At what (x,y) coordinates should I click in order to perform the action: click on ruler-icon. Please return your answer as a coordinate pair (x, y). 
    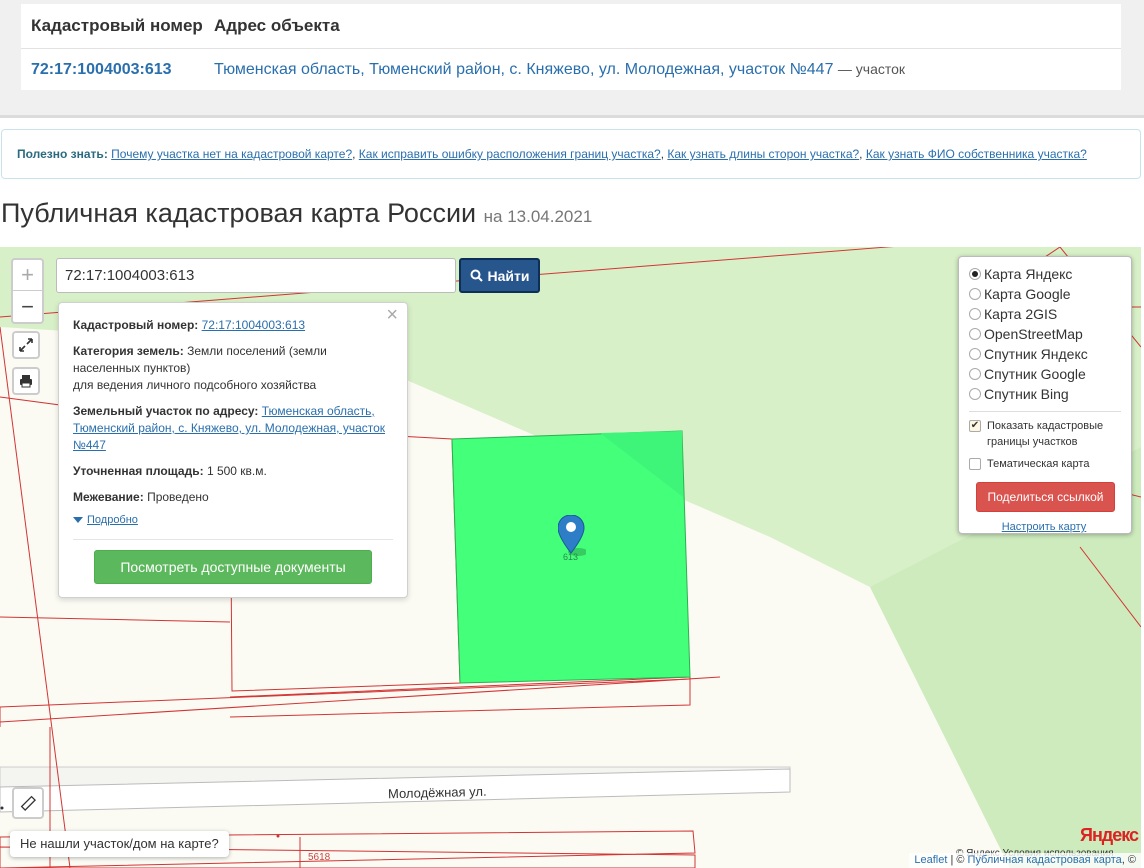
    Looking at the image, I should click on (28, 803).